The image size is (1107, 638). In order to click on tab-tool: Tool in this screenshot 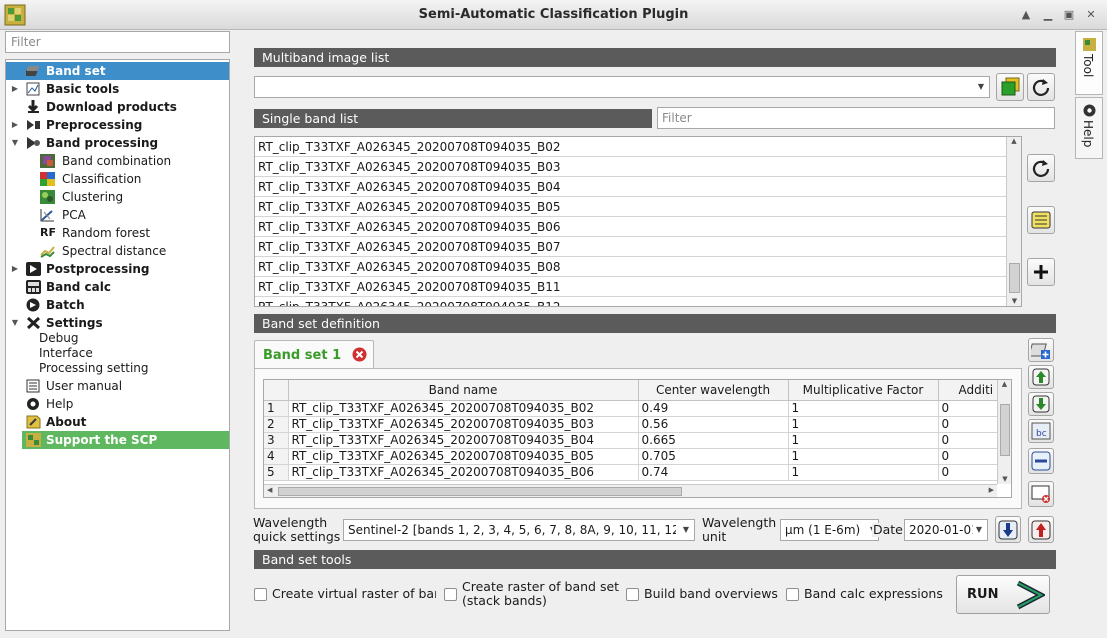, I will do `click(1089, 63)`.